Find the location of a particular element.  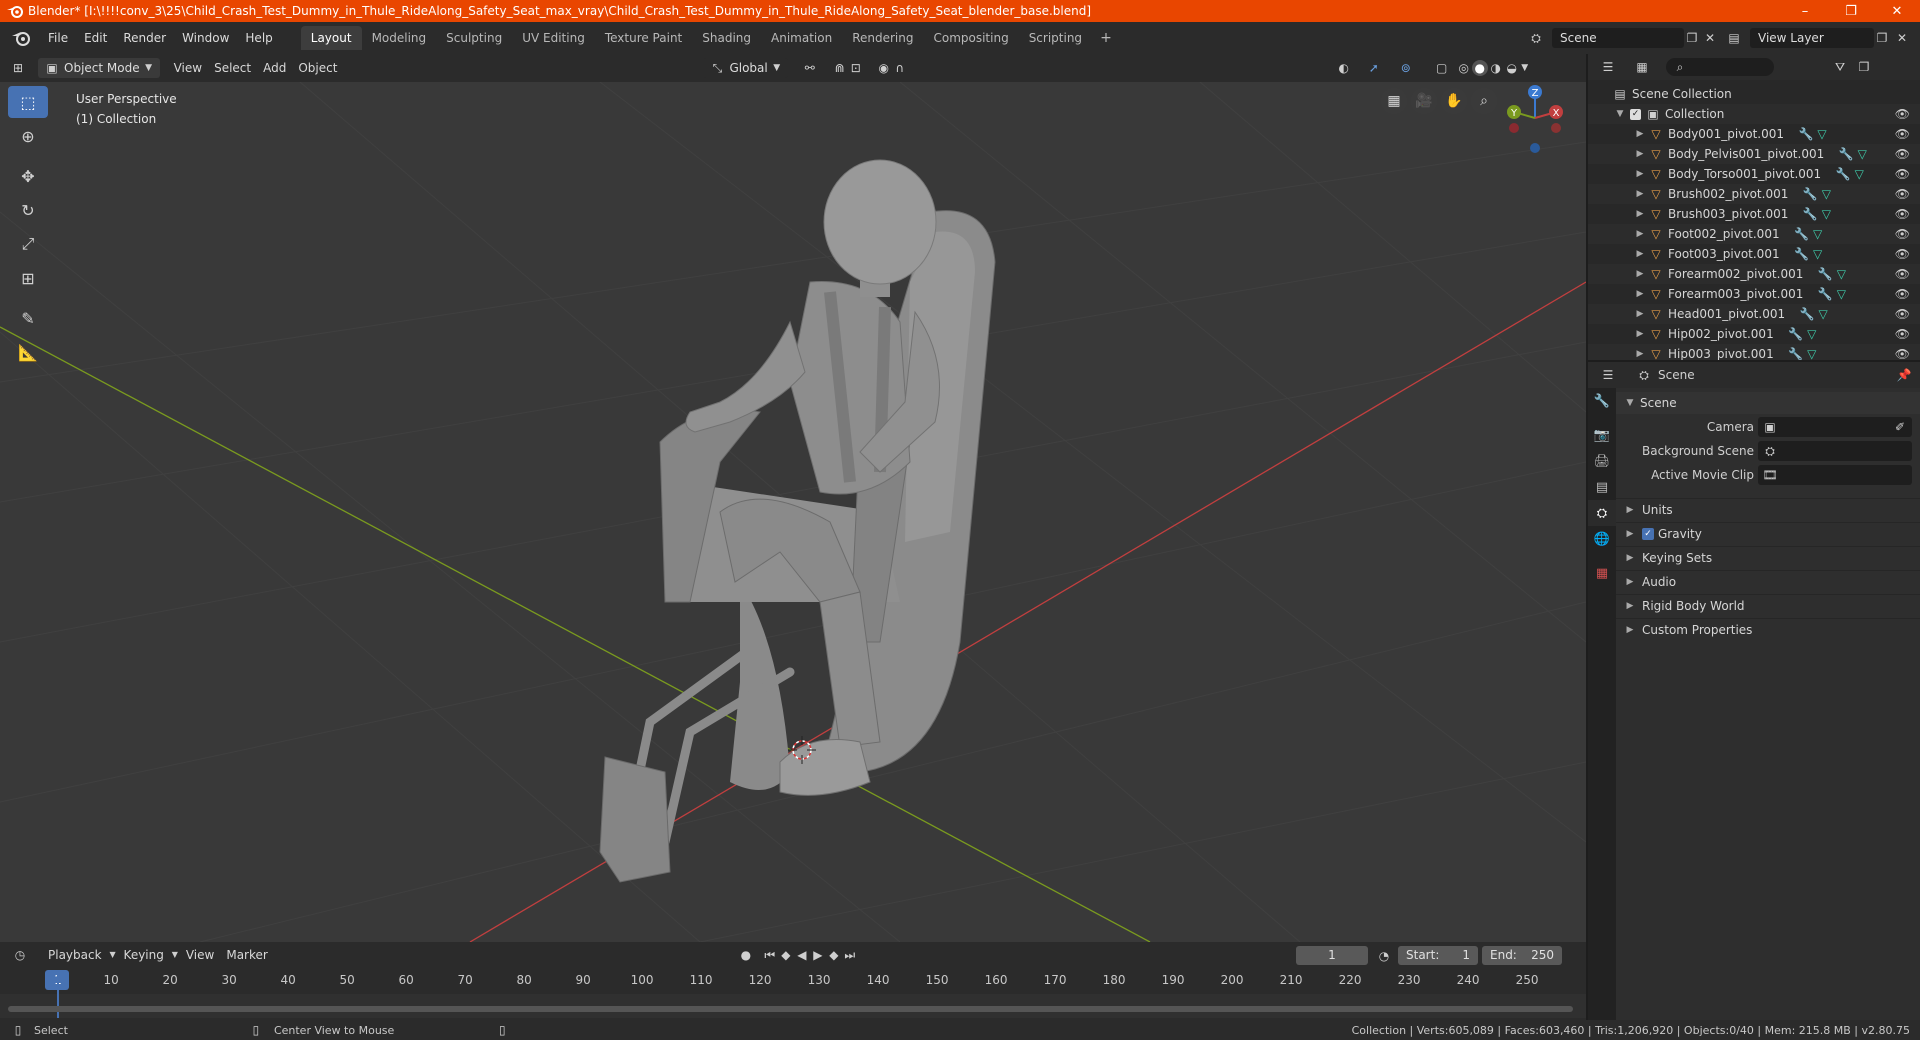

menu-marker: Marker is located at coordinates (246, 955).